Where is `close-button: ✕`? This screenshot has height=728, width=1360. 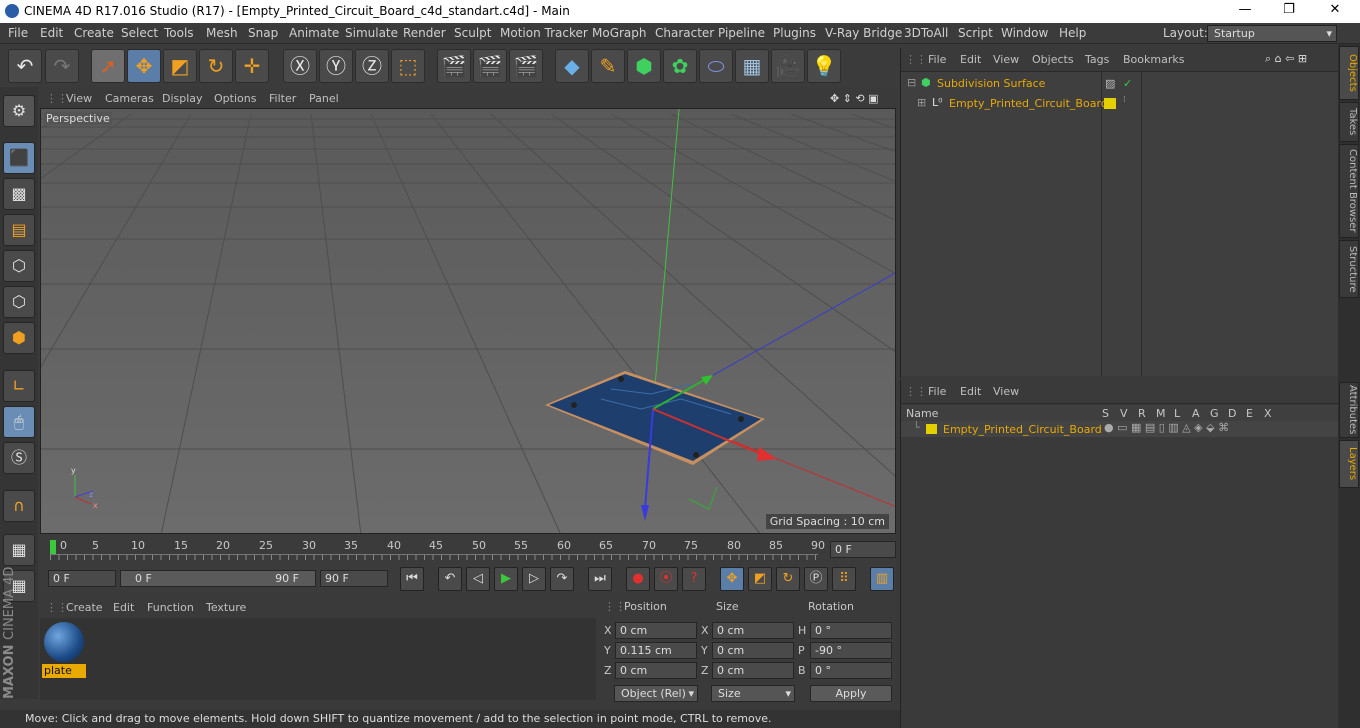
close-button: ✕ is located at coordinates (1335, 11).